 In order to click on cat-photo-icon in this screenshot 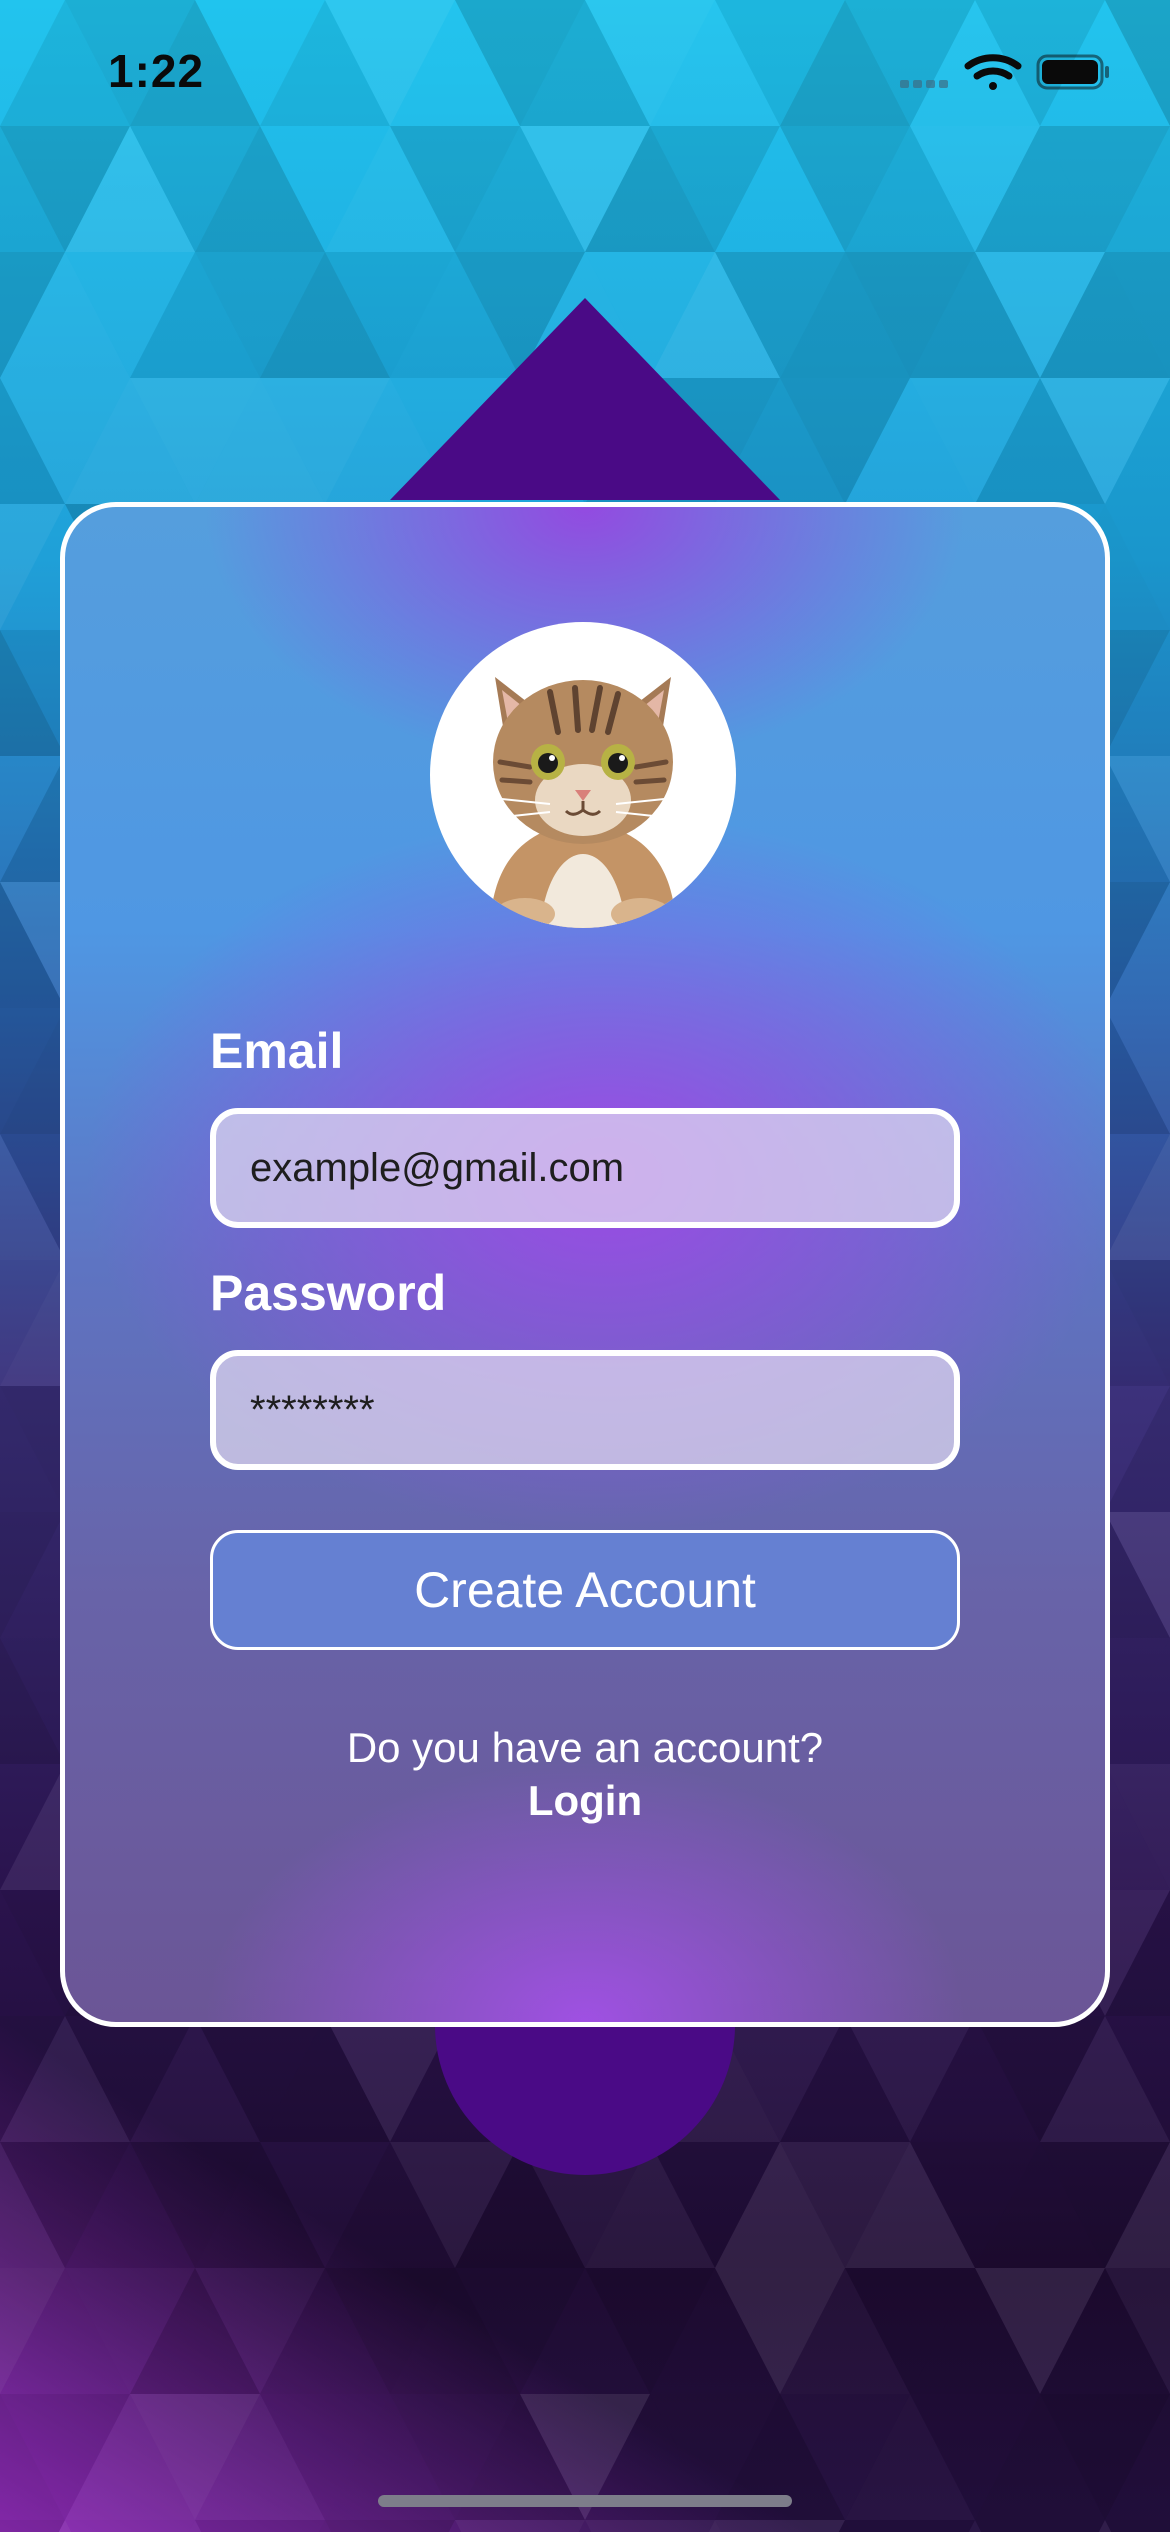, I will do `click(583, 802)`.